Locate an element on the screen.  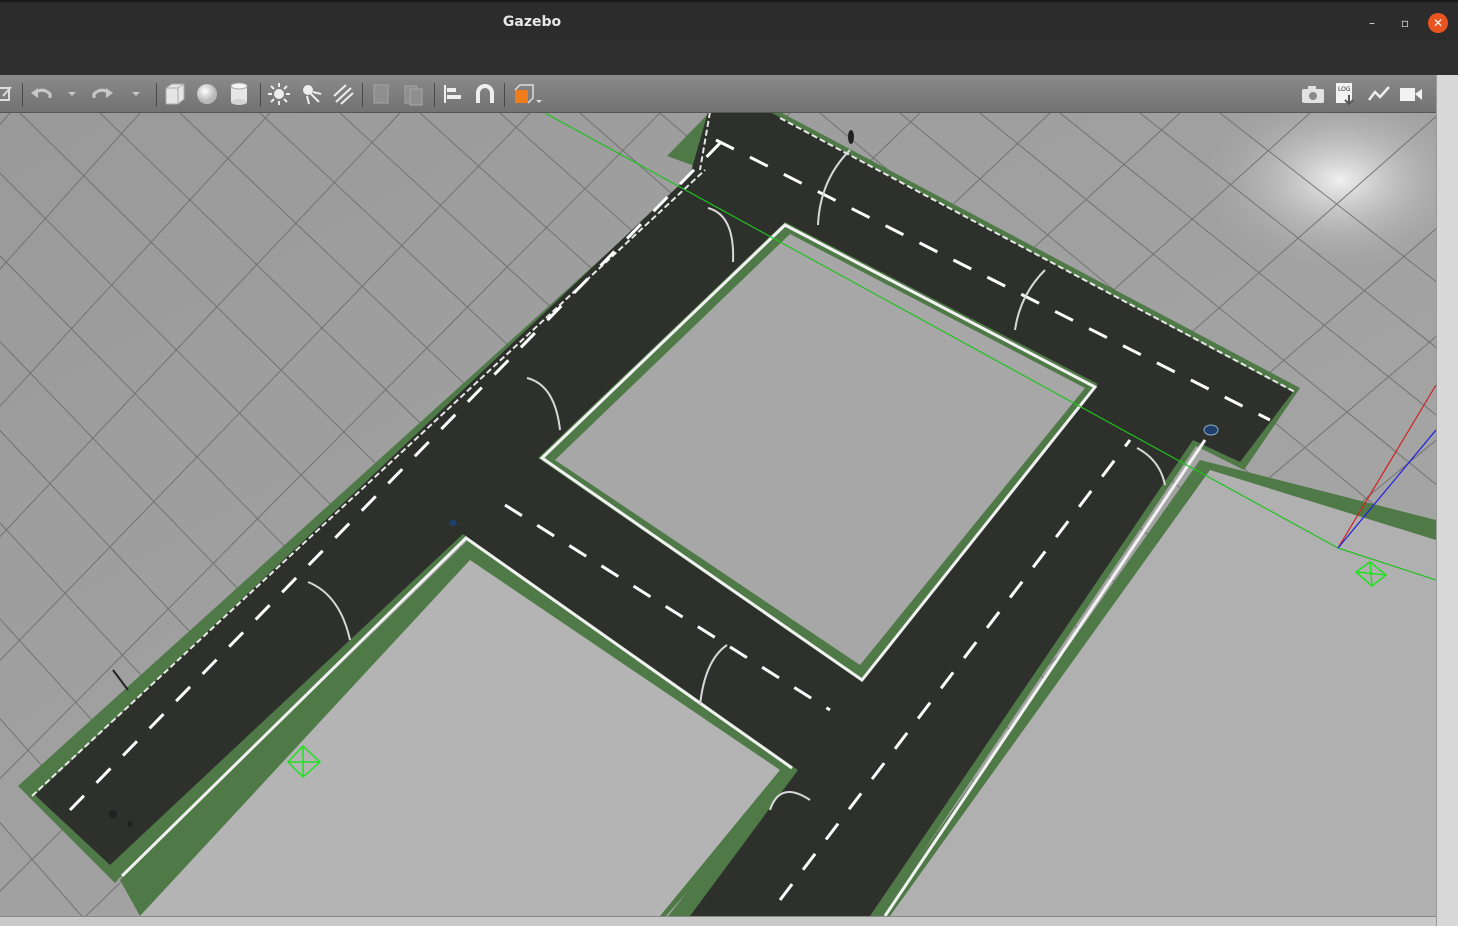
log-icon: LOG is located at coordinates (1345, 94).